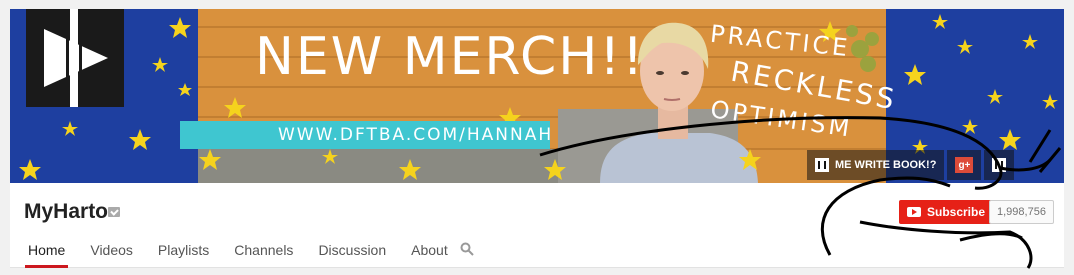  I want to click on banner-url: WWW.DFTBA.COM/HANNAH, so click(416, 135).